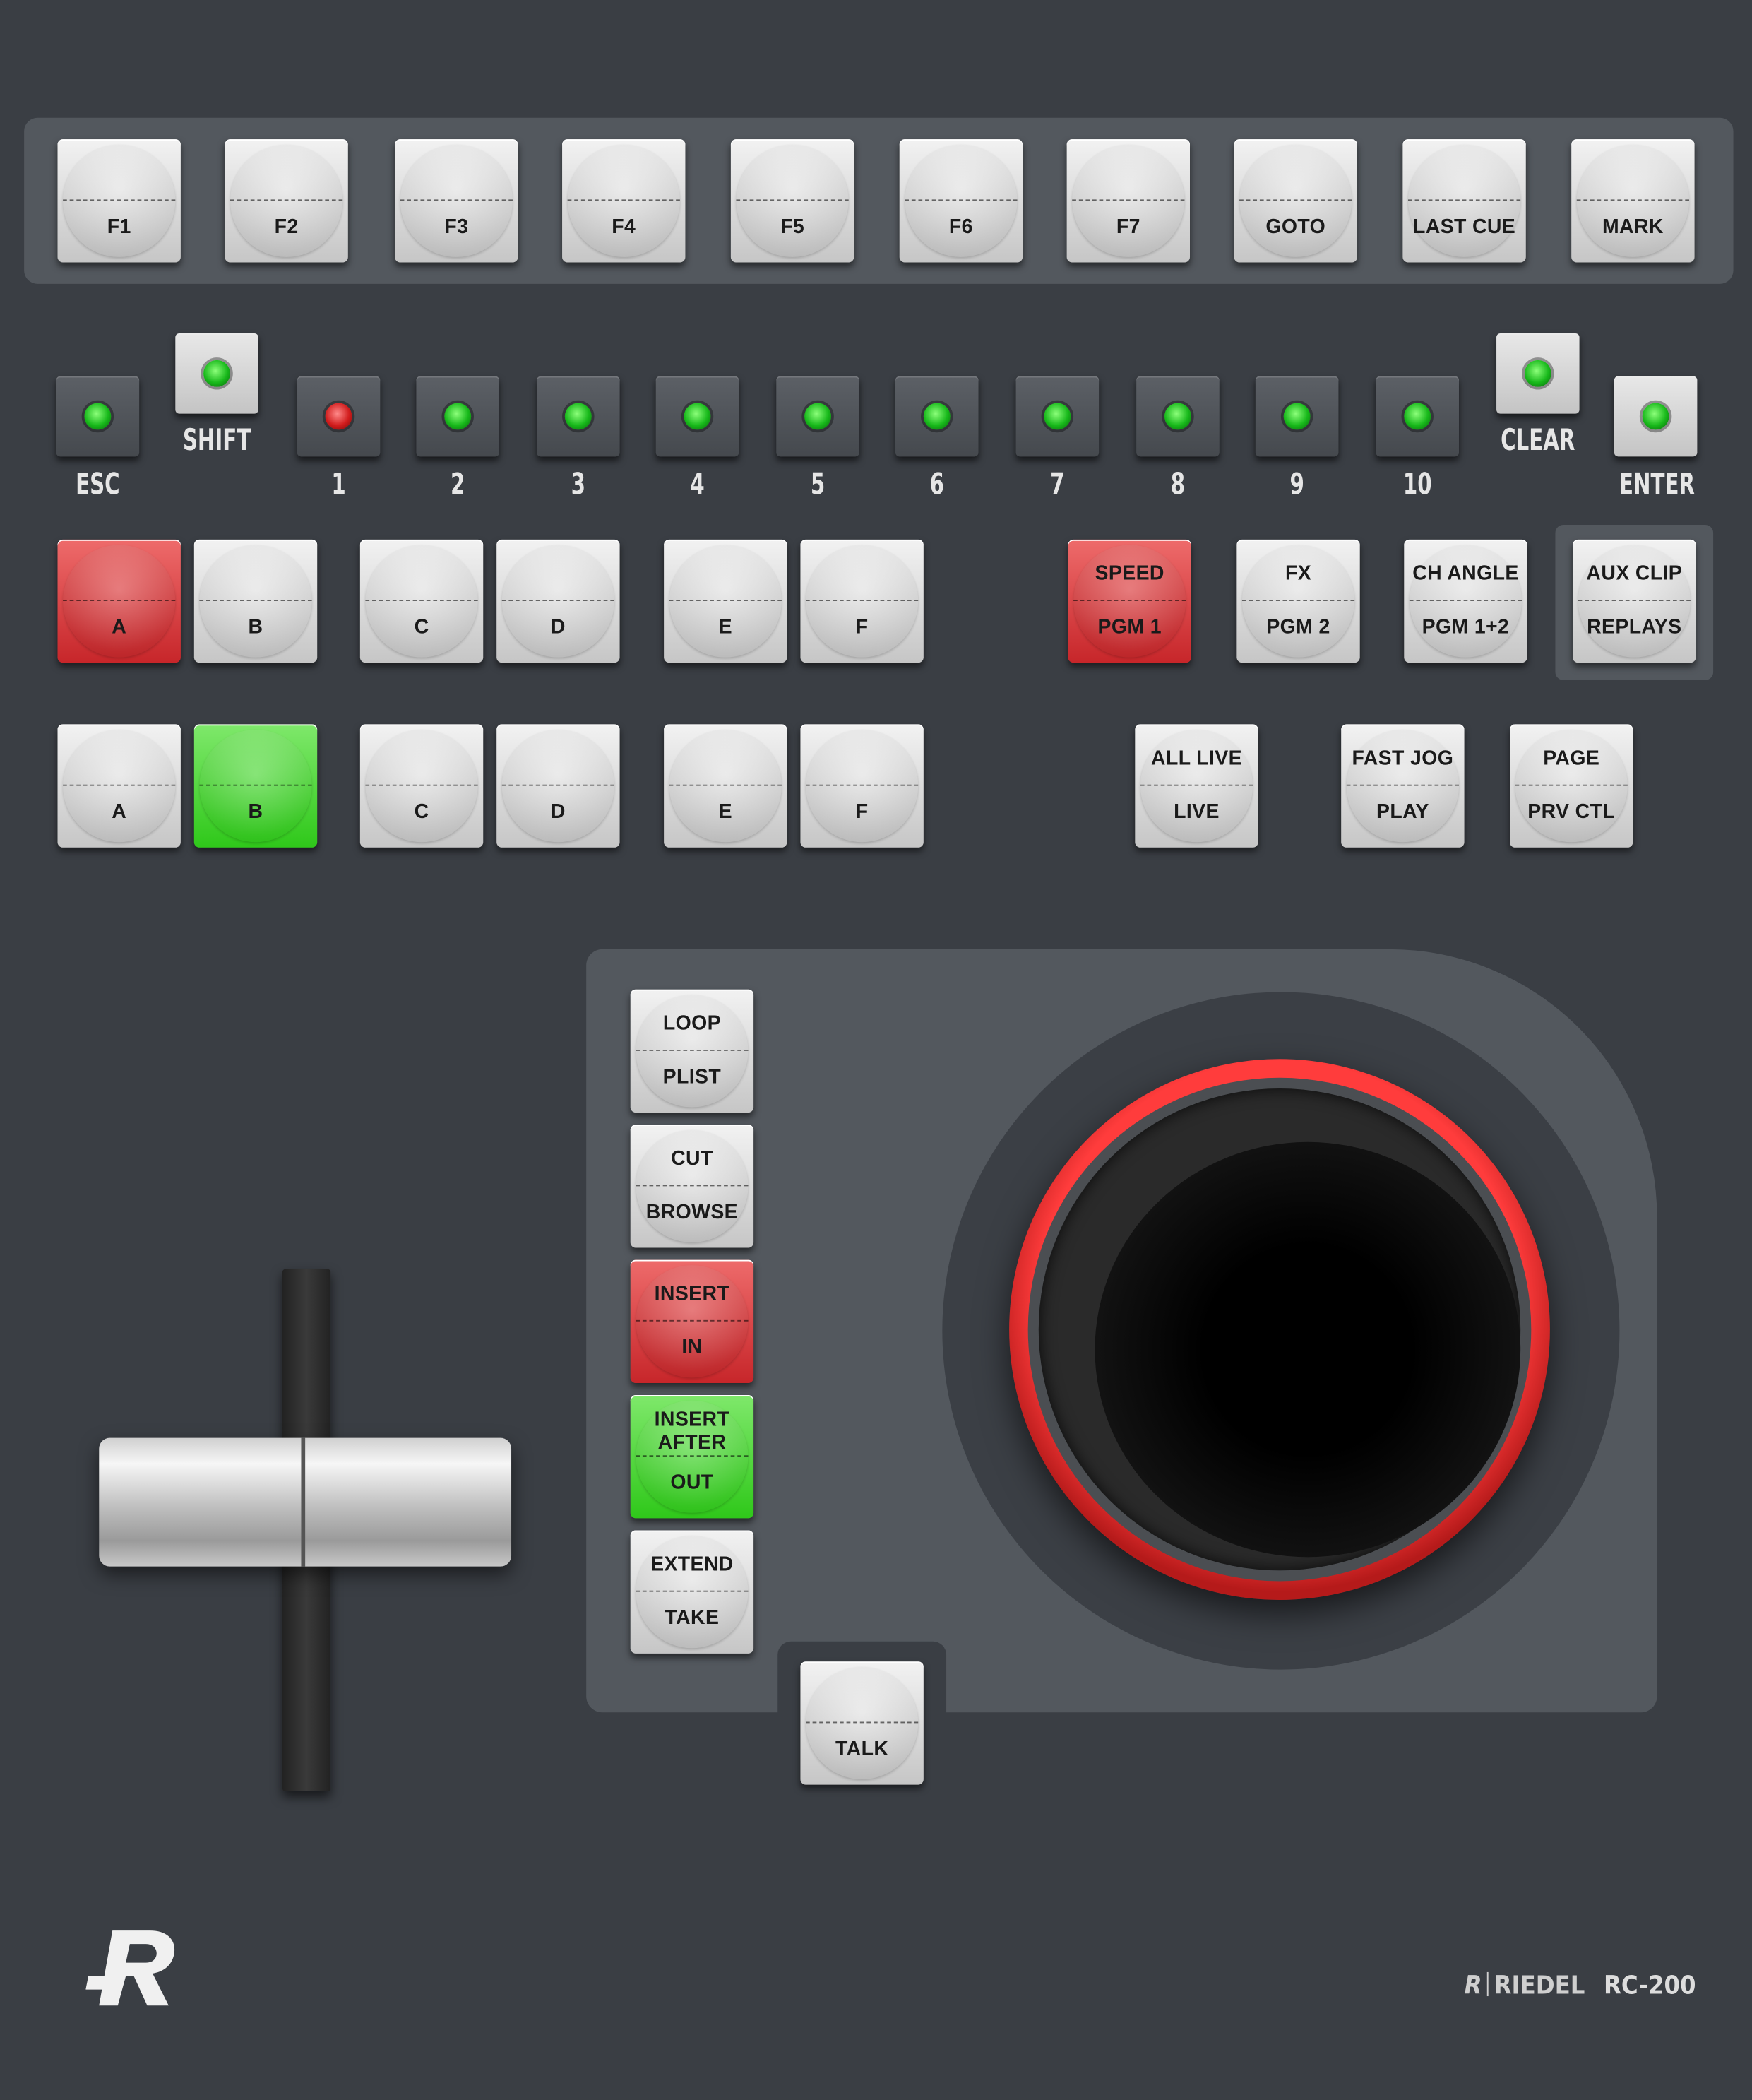  What do you see at coordinates (1538, 441) in the screenshot?
I see `led-key-label: CLEAR` at bounding box center [1538, 441].